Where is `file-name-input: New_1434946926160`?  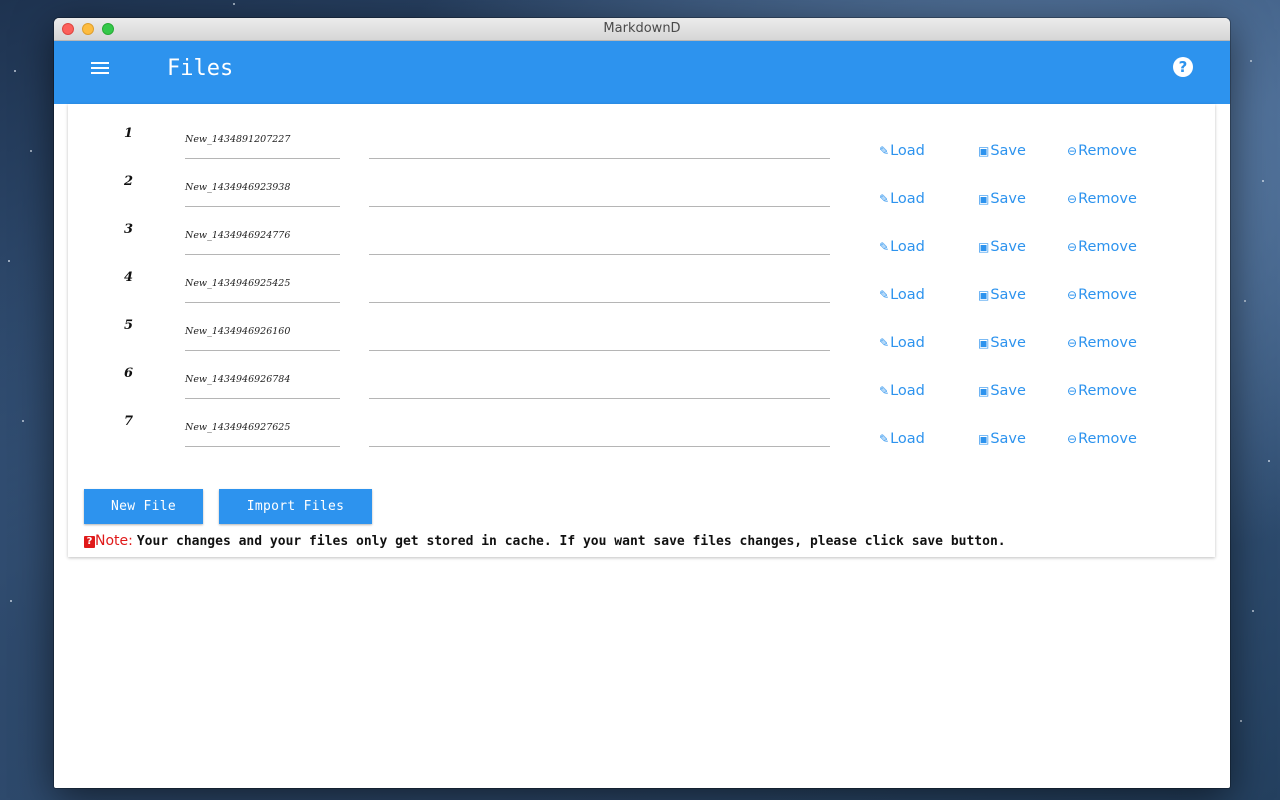 file-name-input: New_1434946926160 is located at coordinates (262, 337).